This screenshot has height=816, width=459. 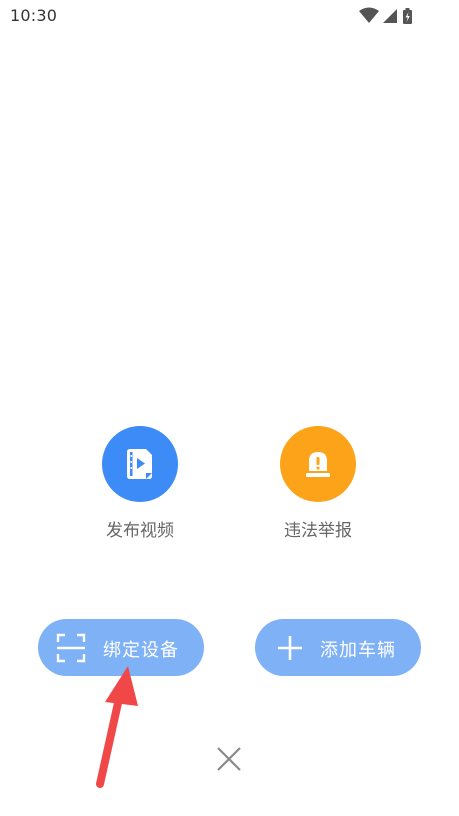 What do you see at coordinates (229, 763) in the screenshot?
I see `close-icon` at bounding box center [229, 763].